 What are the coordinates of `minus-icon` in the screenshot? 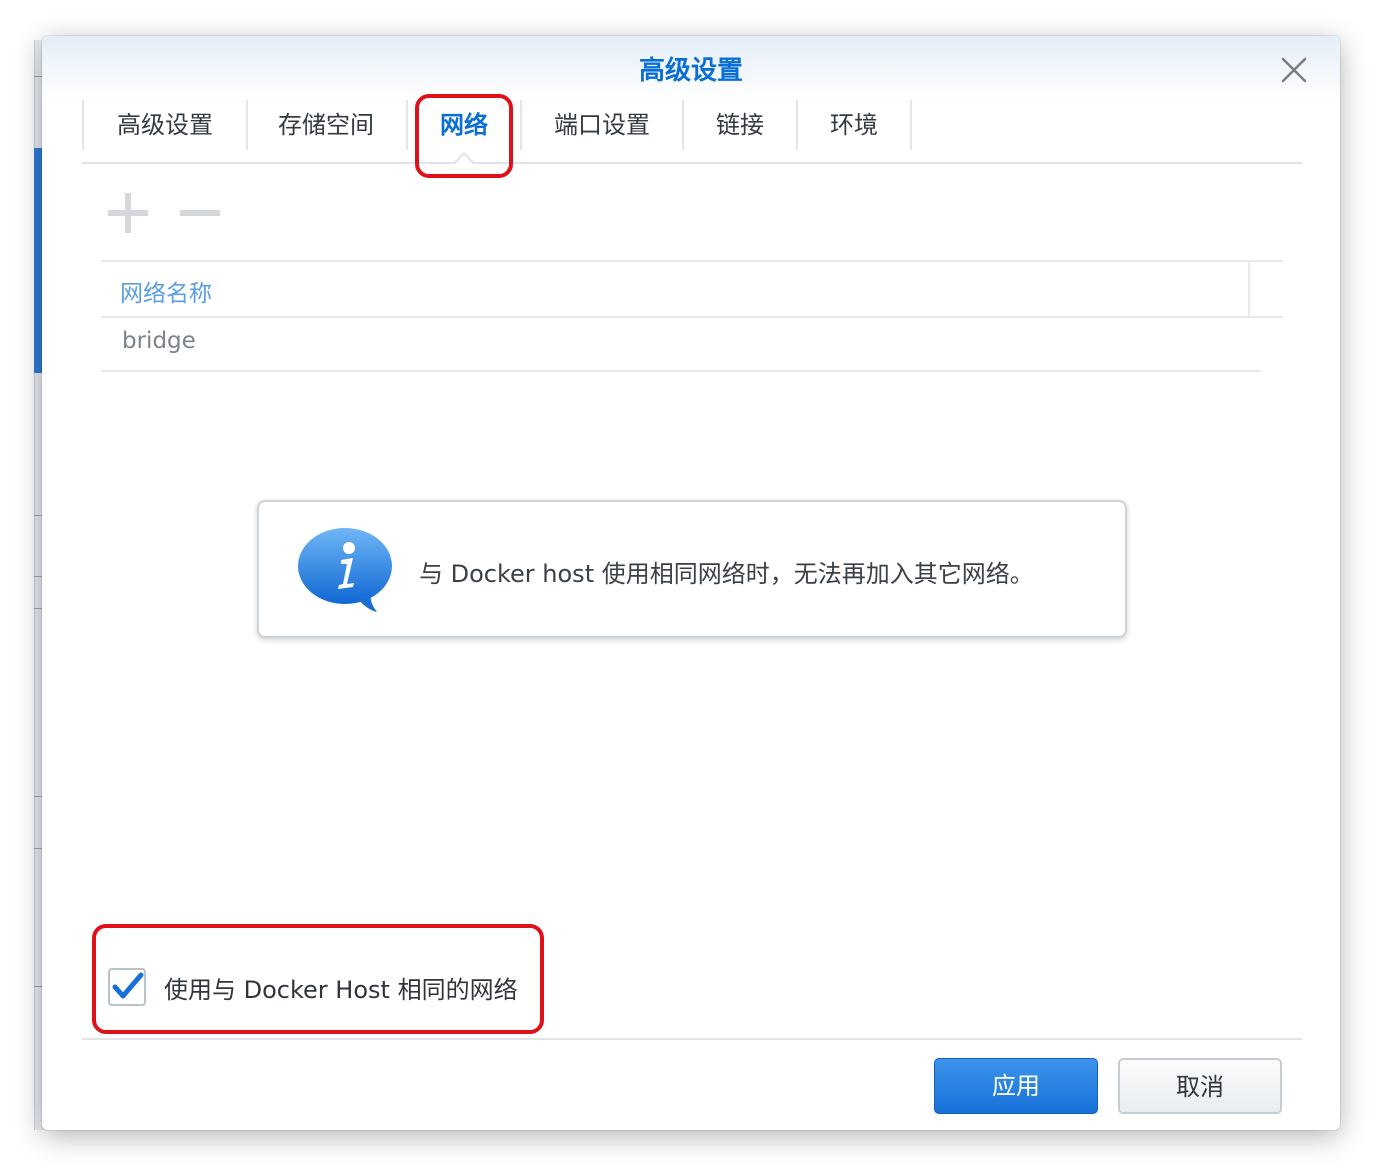 It's located at (200, 213).